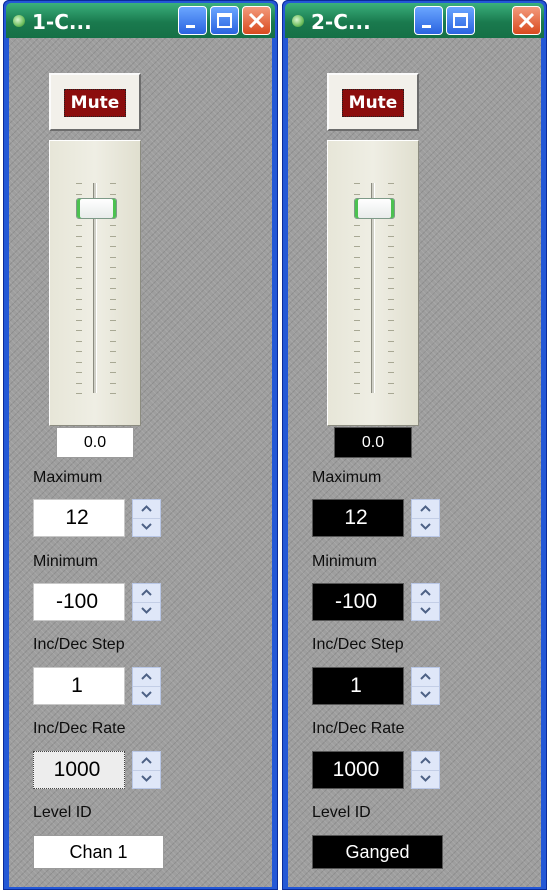 The width and height of the screenshot is (547, 893). Describe the element at coordinates (65, 561) in the screenshot. I see `minimum-label: Minimum` at that location.